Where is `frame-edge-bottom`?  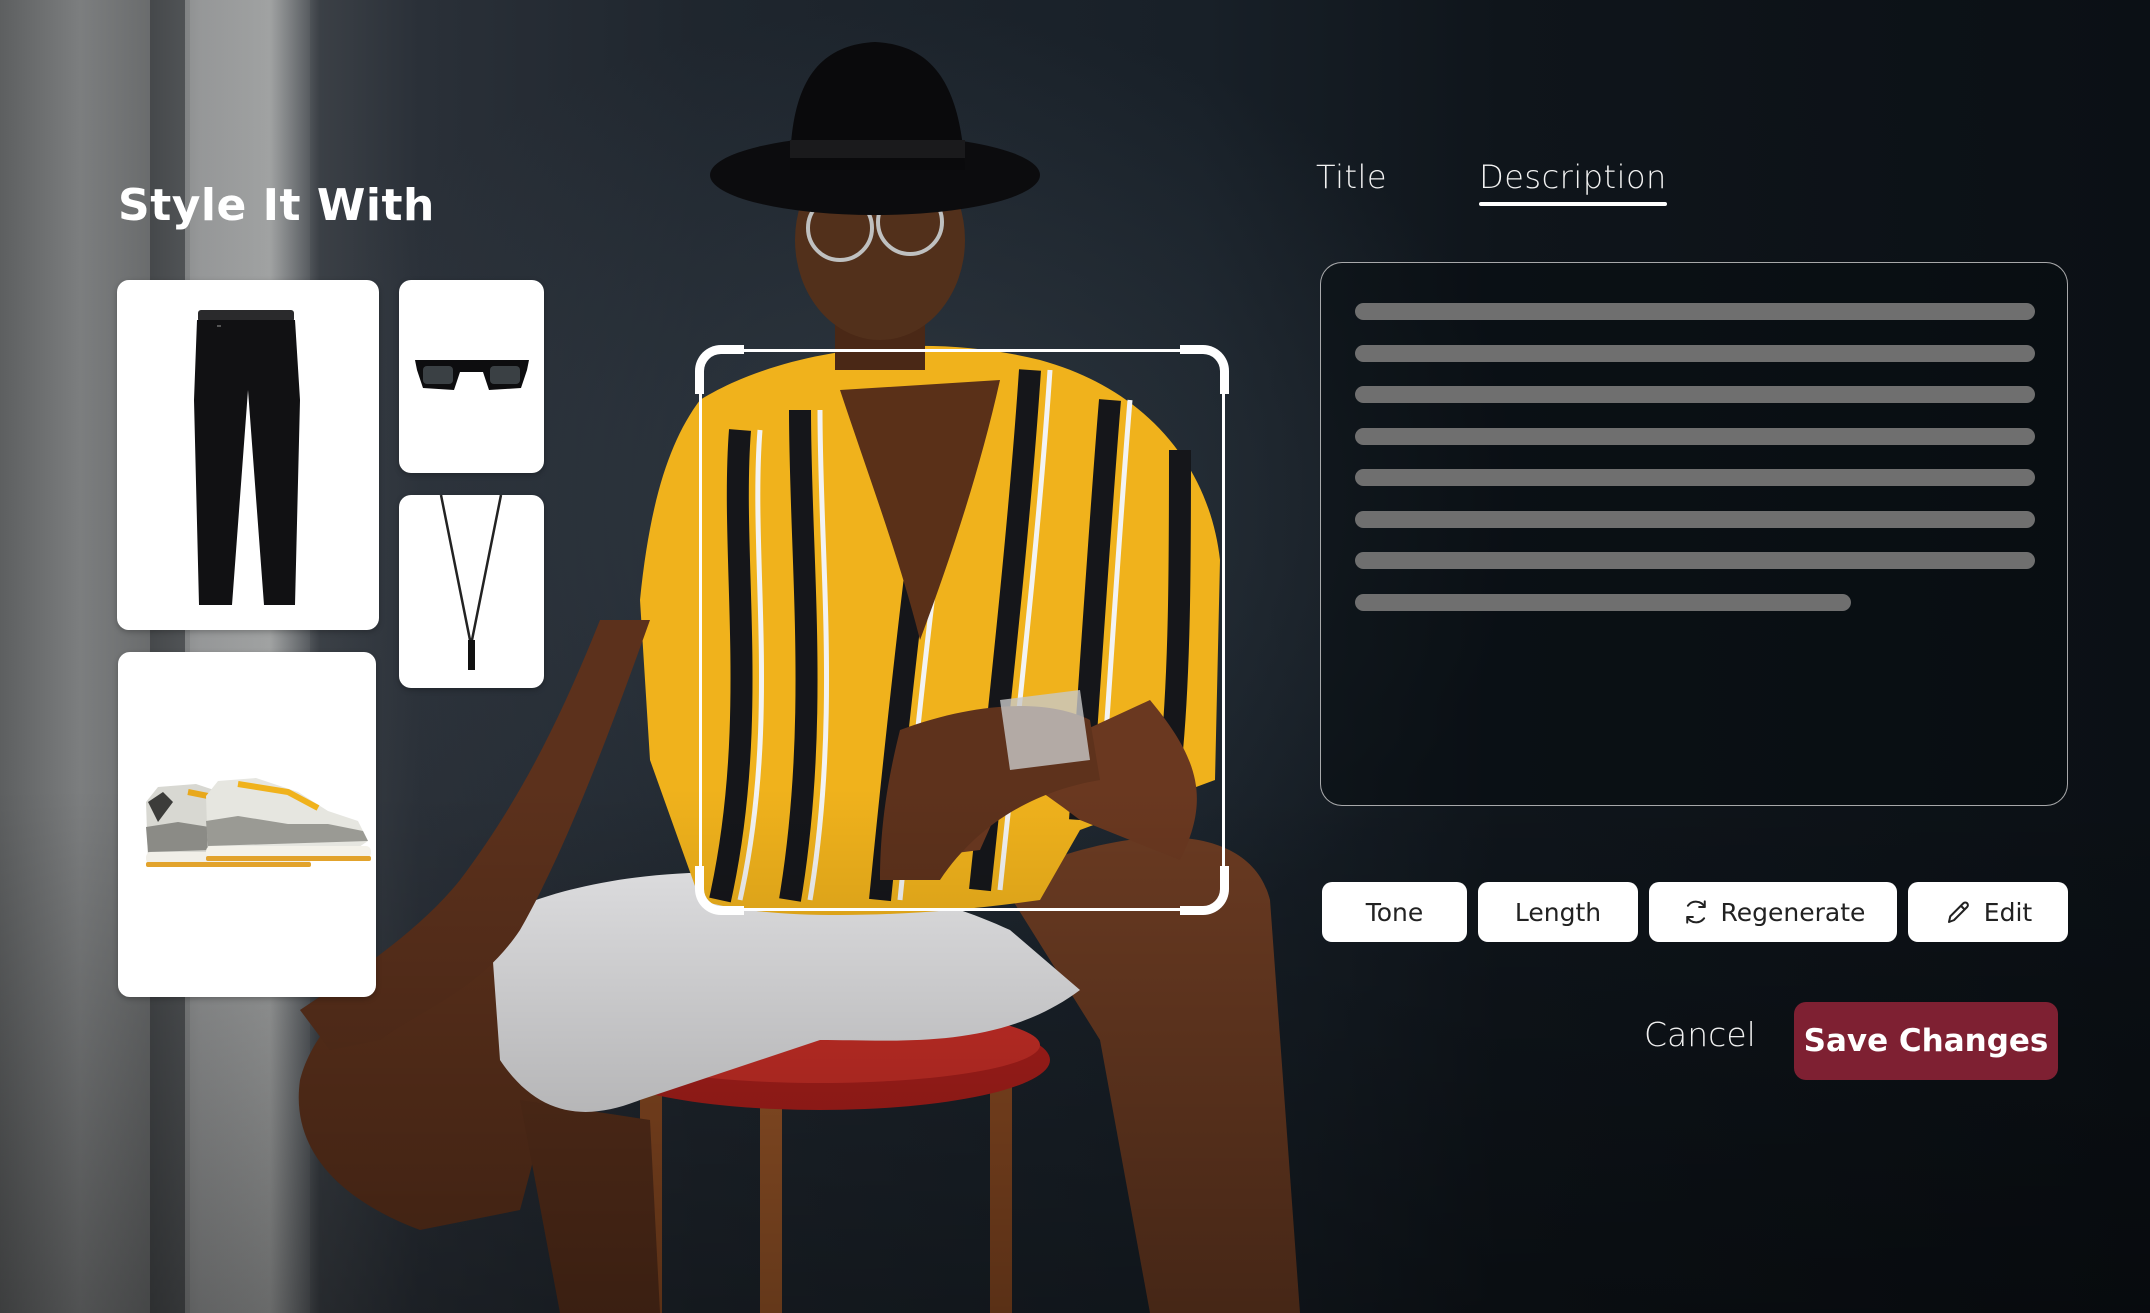
frame-edge-bottom is located at coordinates (962, 909).